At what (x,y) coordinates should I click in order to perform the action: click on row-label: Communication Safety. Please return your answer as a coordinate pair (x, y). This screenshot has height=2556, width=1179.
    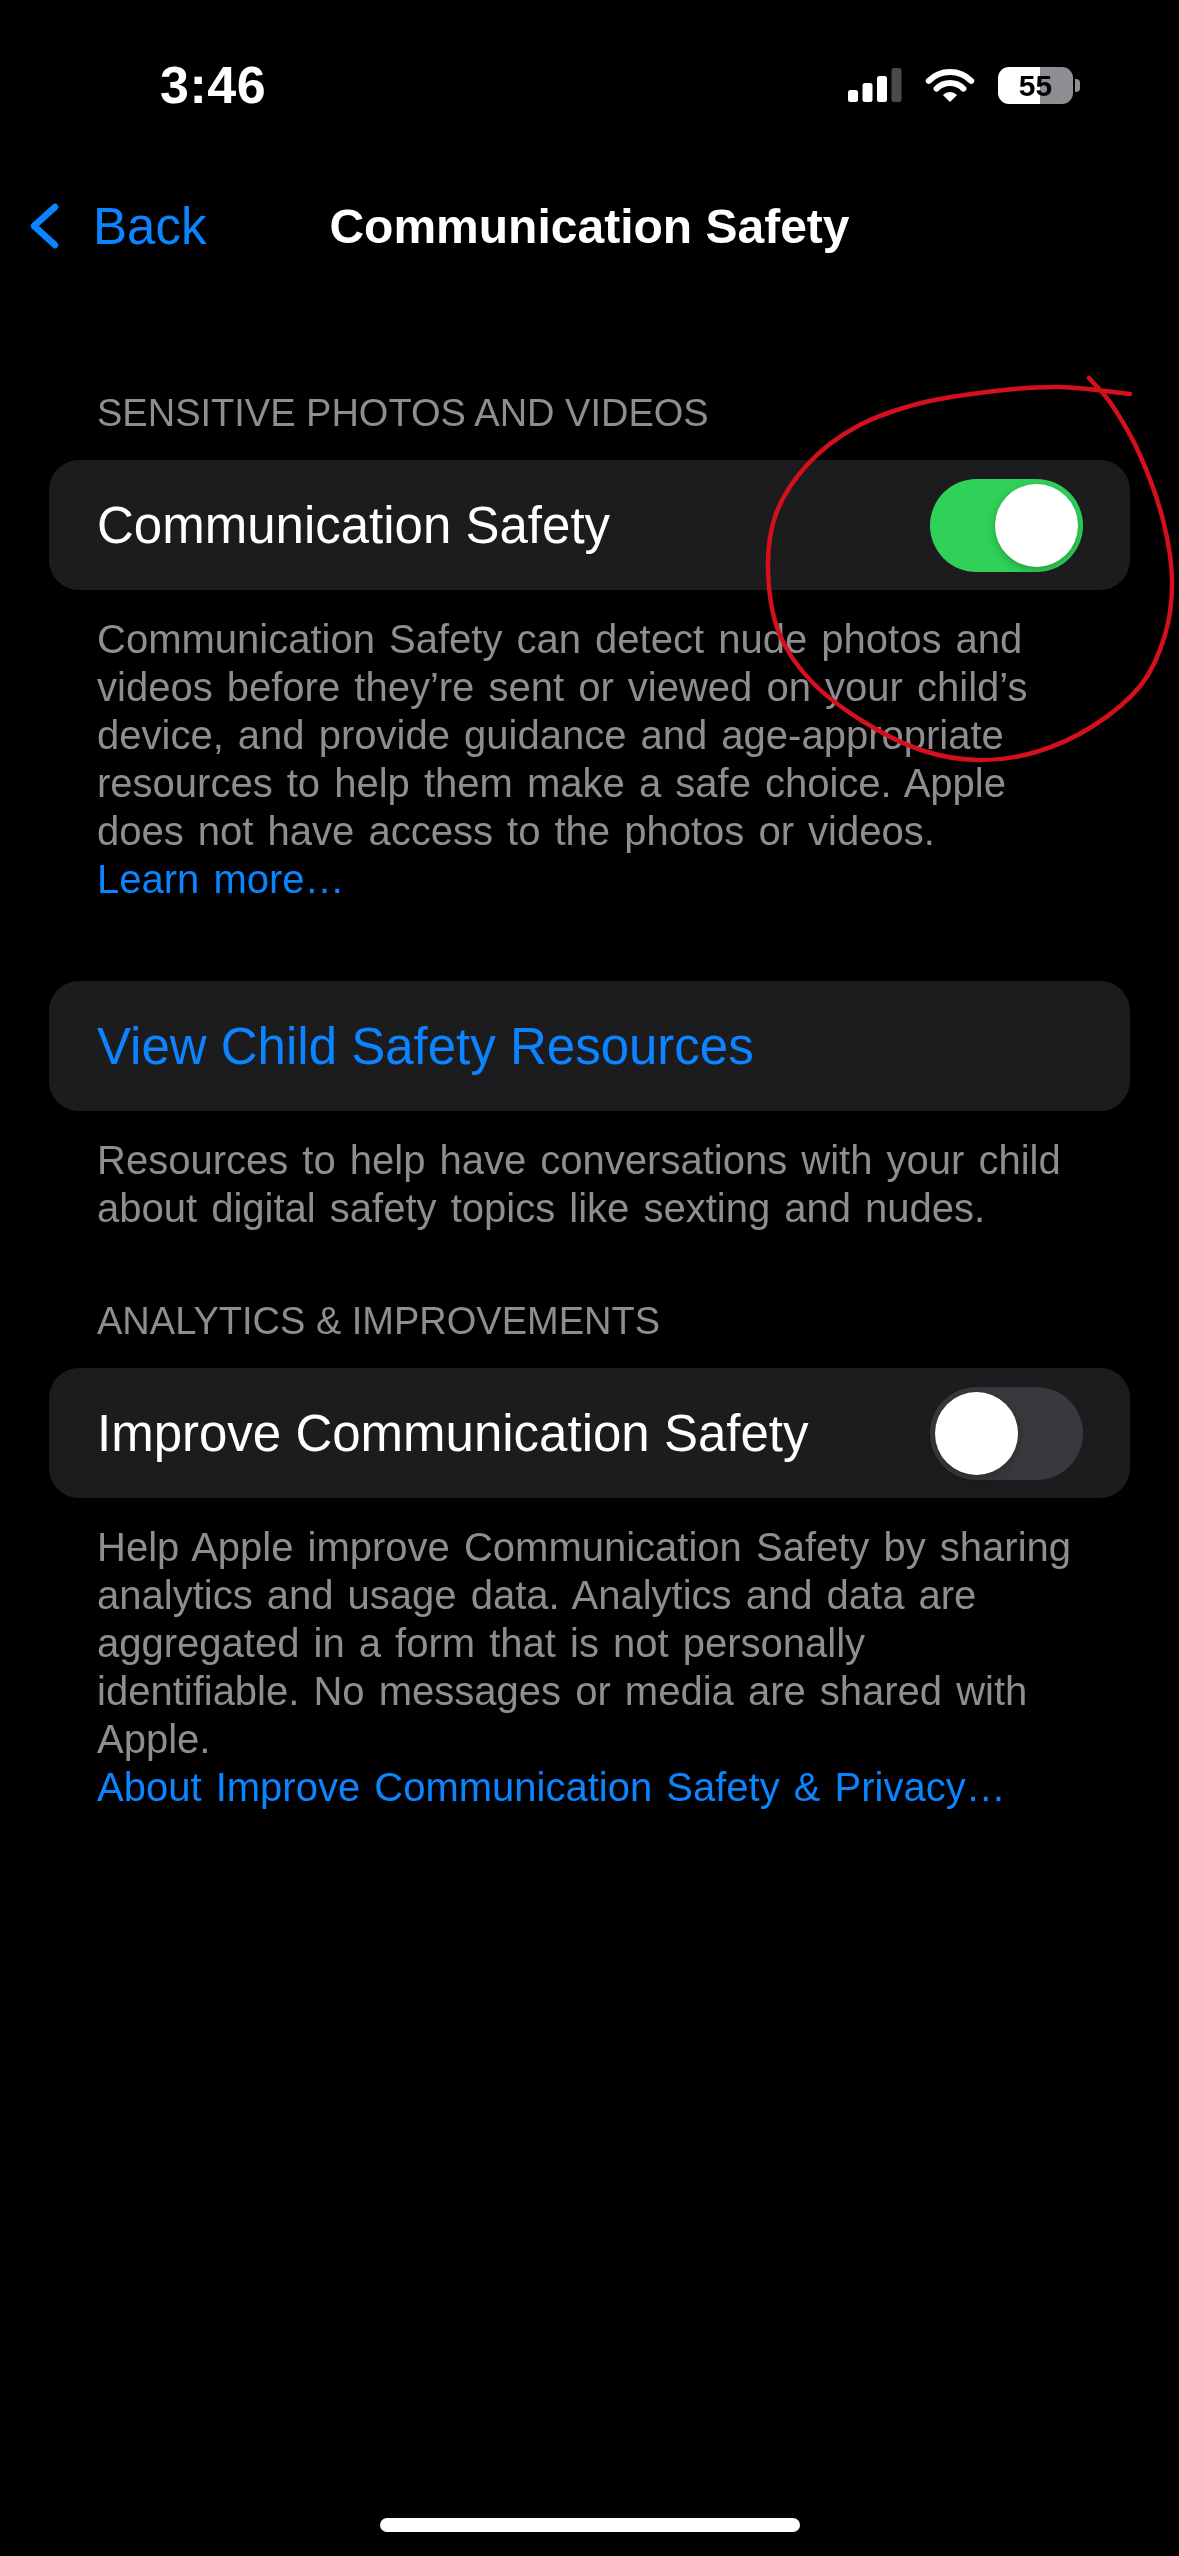
    Looking at the image, I should click on (354, 525).